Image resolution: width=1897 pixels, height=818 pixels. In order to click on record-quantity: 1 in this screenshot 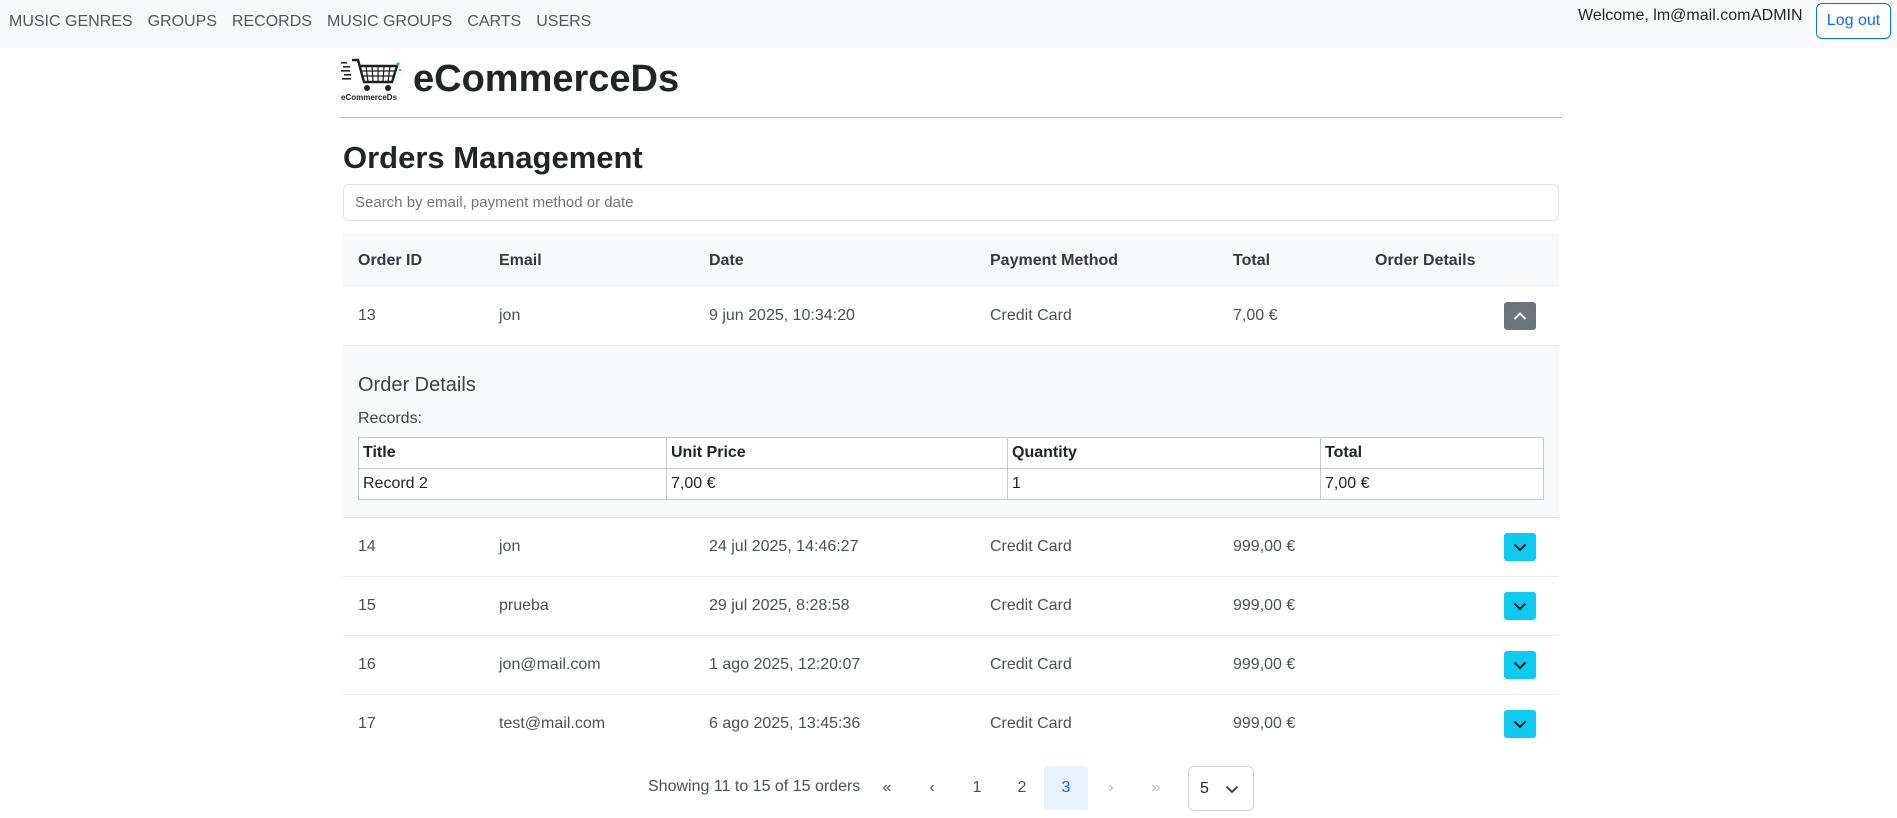, I will do `click(1164, 484)`.